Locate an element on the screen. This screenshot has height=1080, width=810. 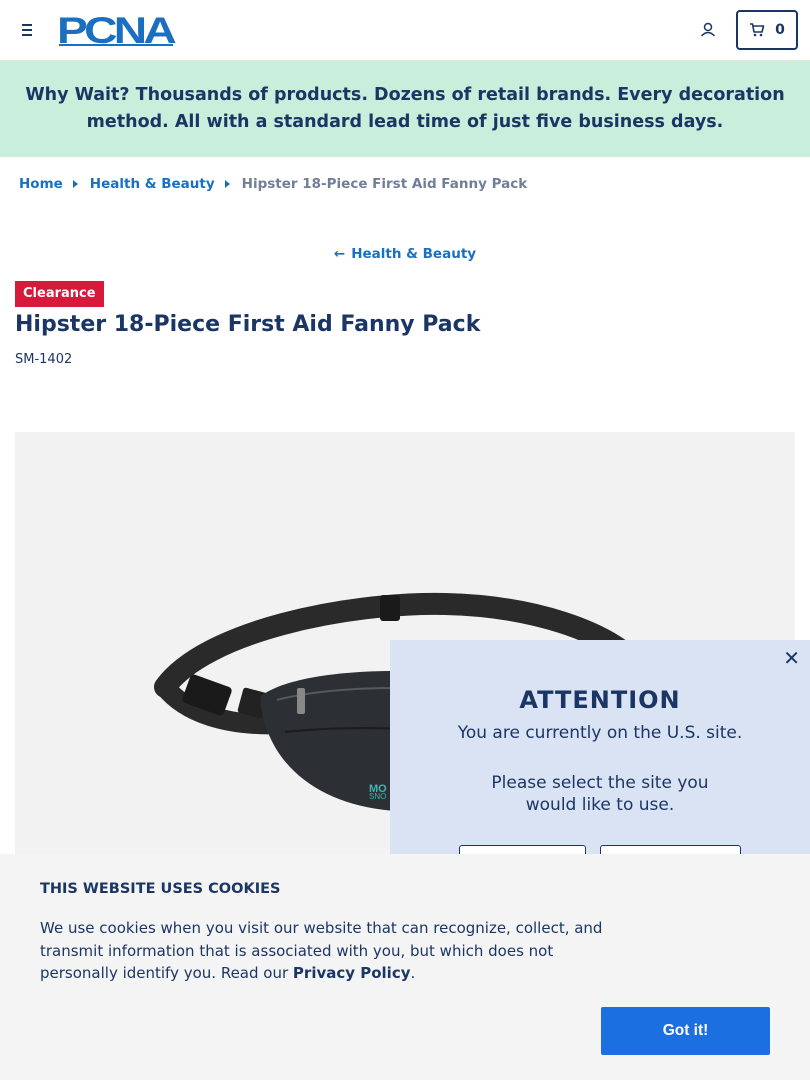
cart-button: 0 is located at coordinates (767, 30).